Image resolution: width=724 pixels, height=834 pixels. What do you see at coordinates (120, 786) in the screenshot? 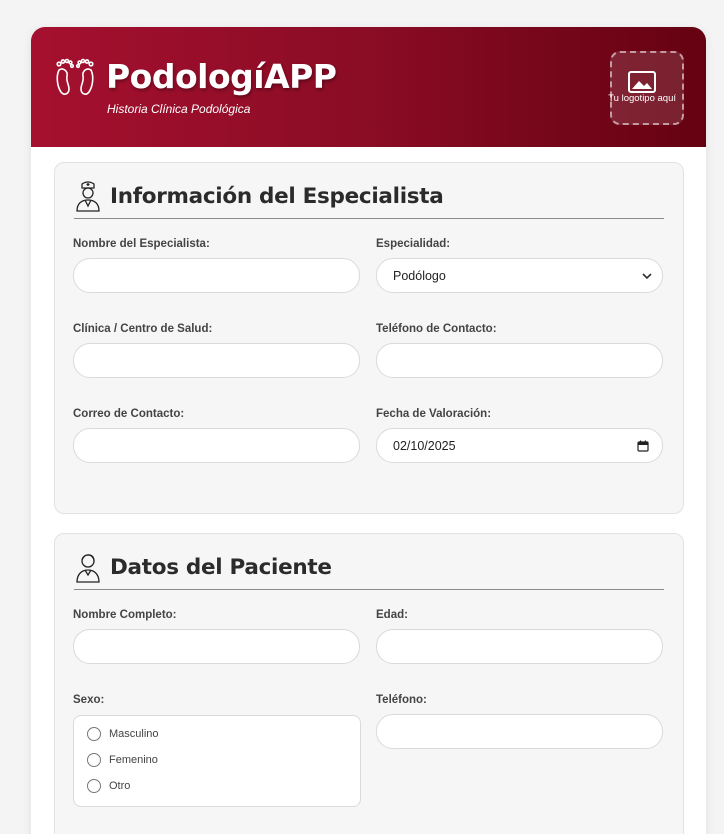
I see `radio-label: Otro` at bounding box center [120, 786].